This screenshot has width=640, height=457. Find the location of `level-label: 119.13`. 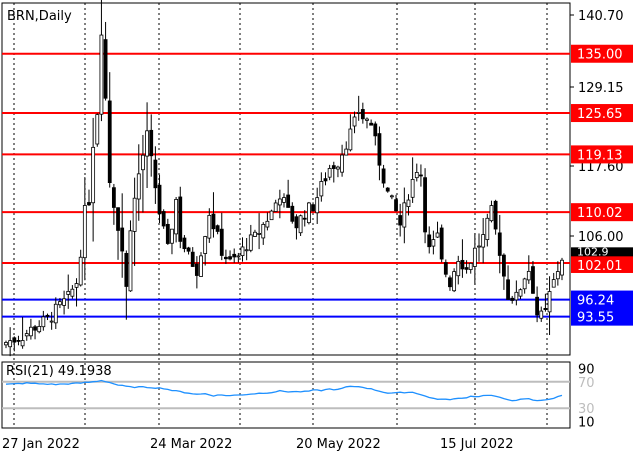

level-label: 119.13 is located at coordinates (600, 155).